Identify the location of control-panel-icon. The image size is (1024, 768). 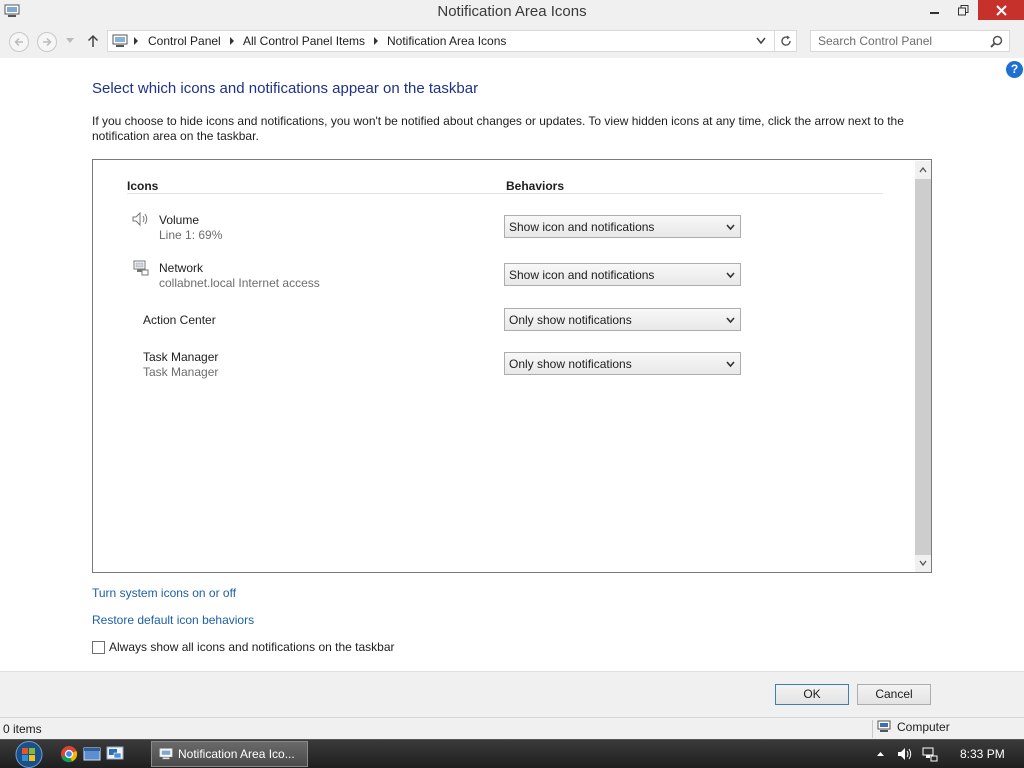
(166, 754).